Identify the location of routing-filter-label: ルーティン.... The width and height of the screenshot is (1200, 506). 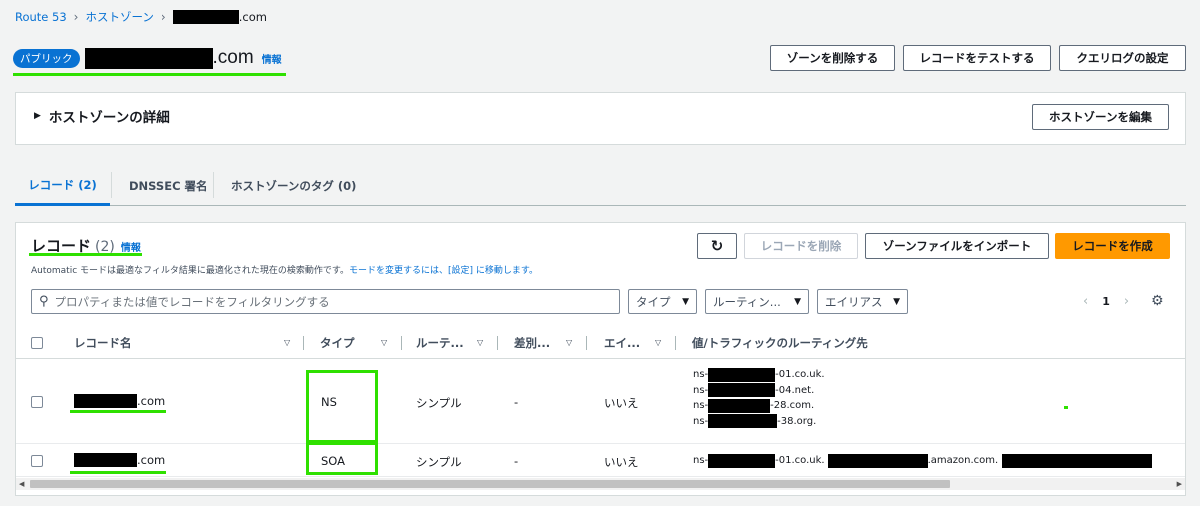
(747, 301).